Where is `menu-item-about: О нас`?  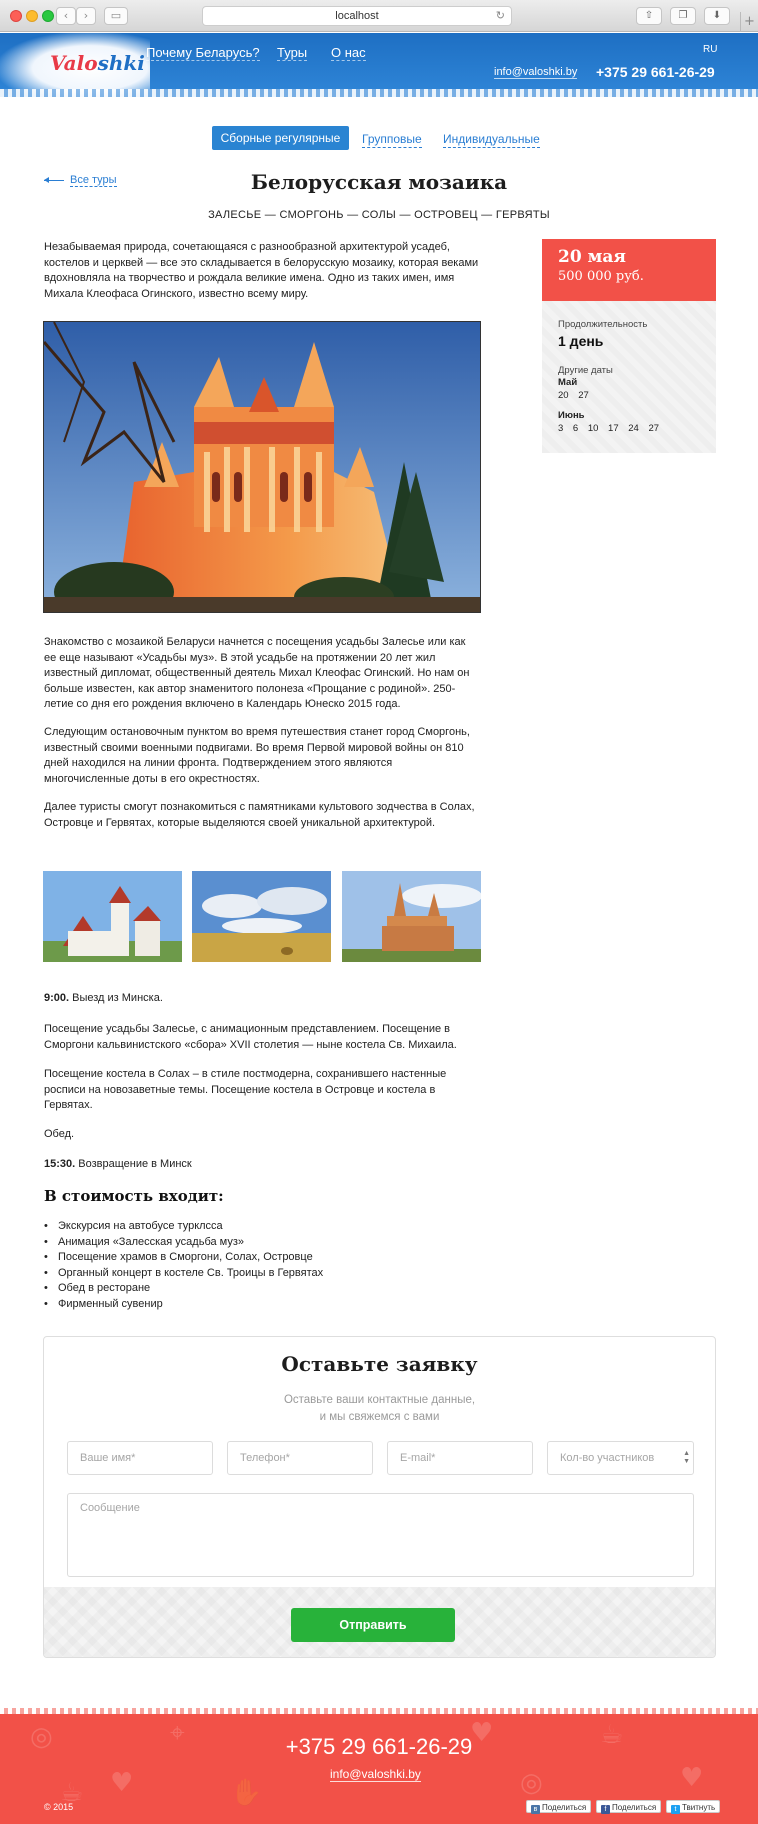
menu-item-about: О нас is located at coordinates (348, 53).